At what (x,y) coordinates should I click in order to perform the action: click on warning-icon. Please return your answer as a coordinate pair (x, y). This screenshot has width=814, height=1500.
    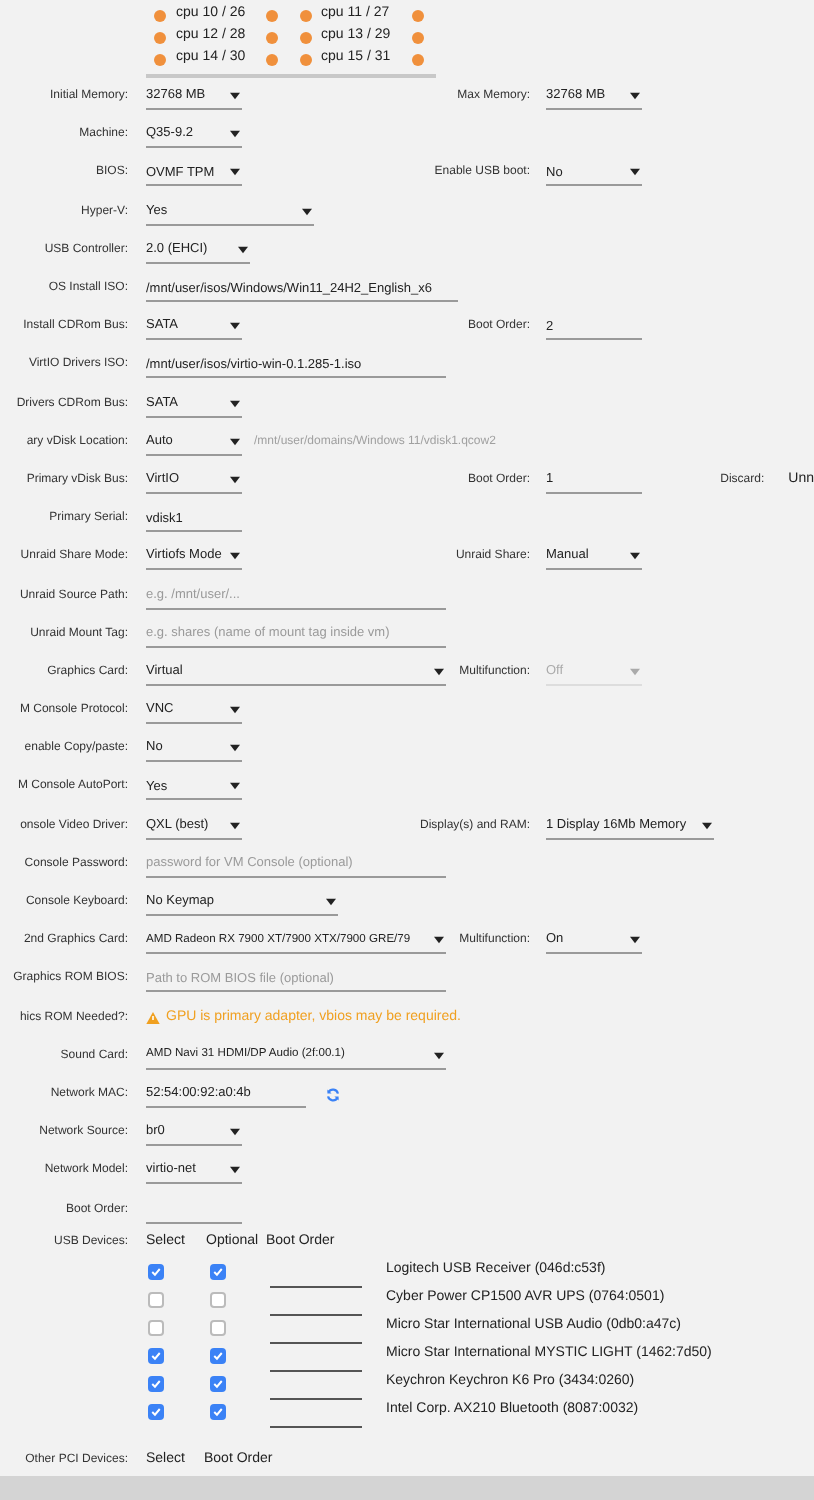
    Looking at the image, I should click on (153, 1018).